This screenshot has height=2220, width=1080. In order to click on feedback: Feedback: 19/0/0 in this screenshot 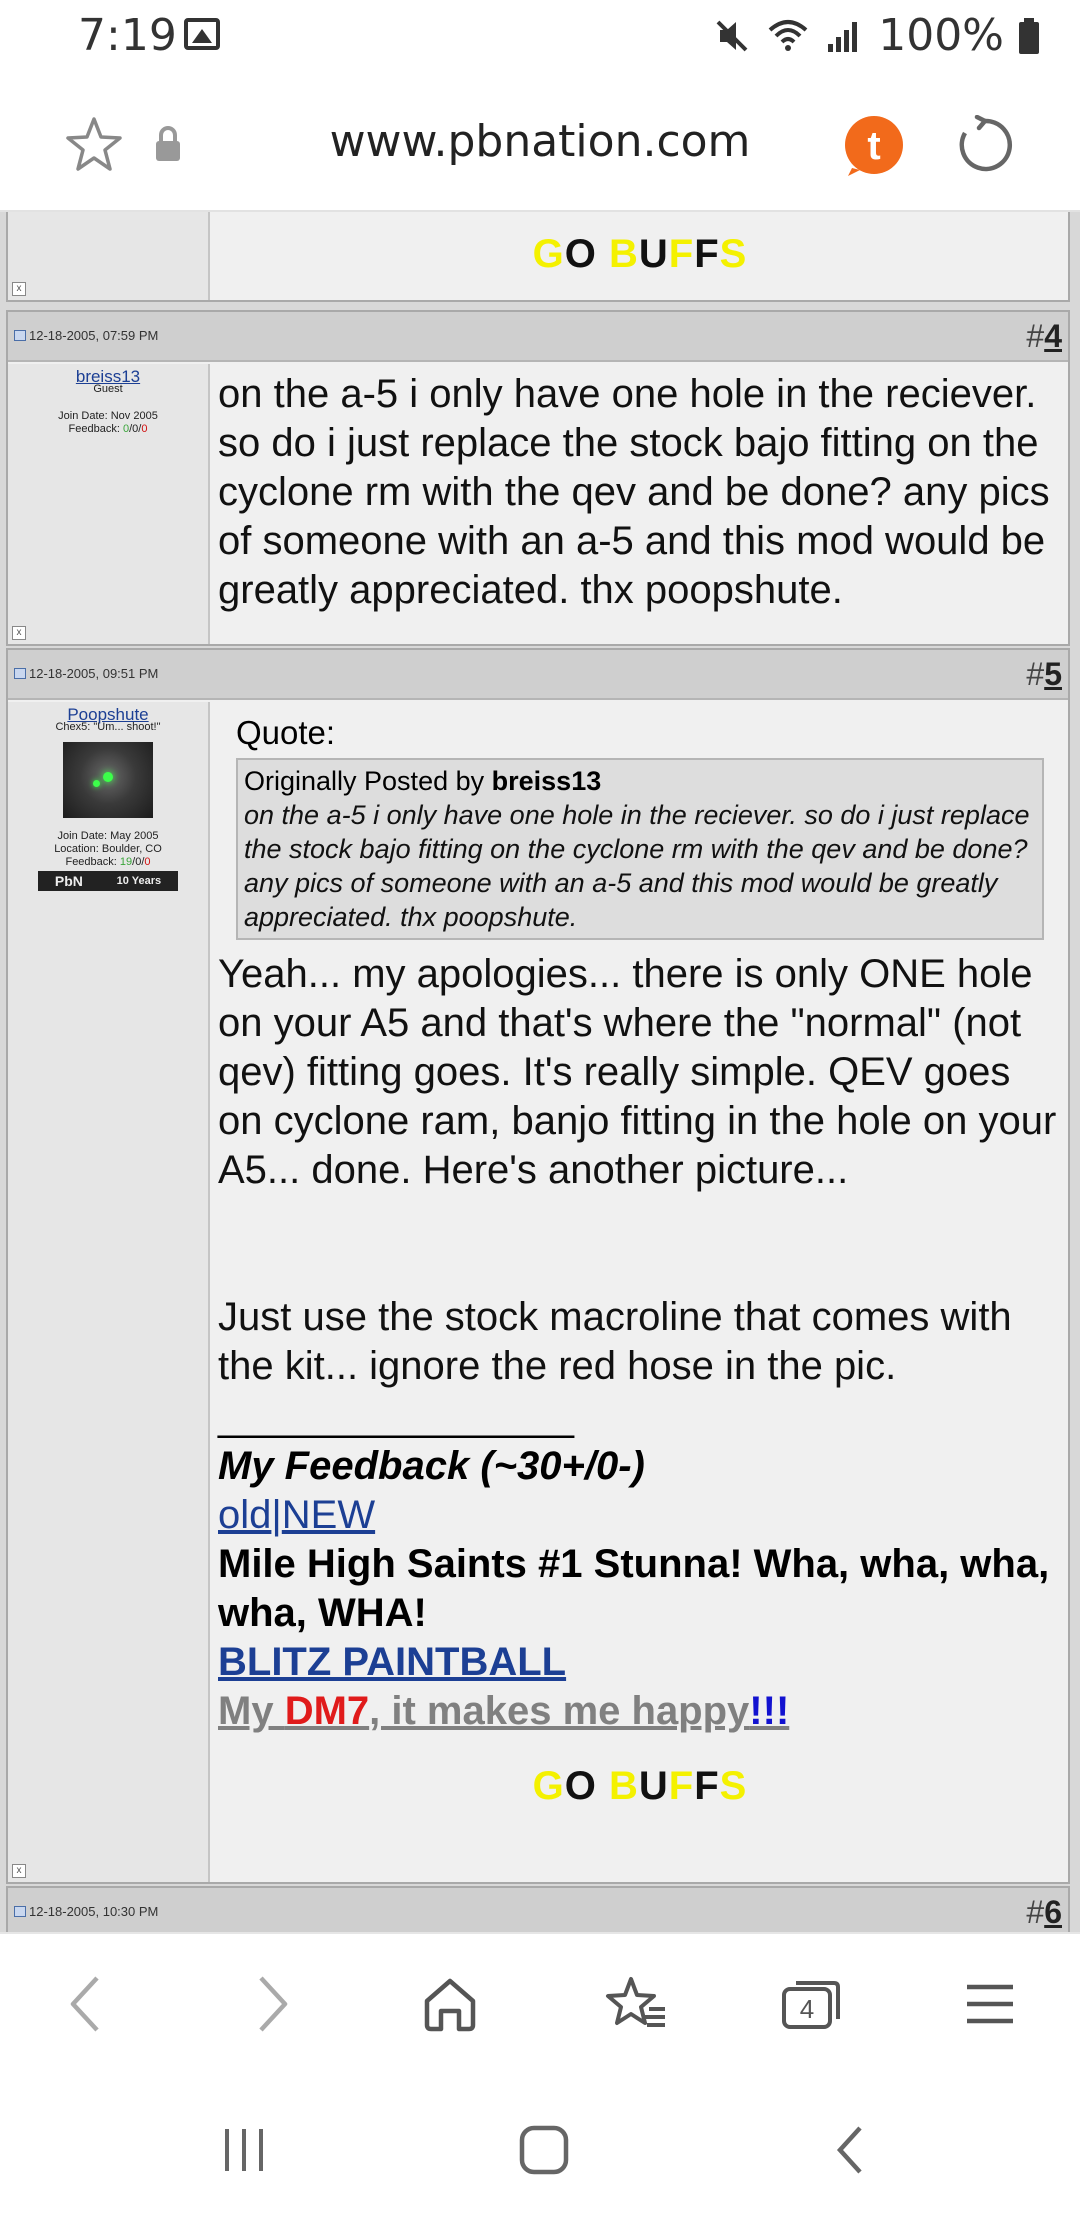, I will do `click(108, 862)`.